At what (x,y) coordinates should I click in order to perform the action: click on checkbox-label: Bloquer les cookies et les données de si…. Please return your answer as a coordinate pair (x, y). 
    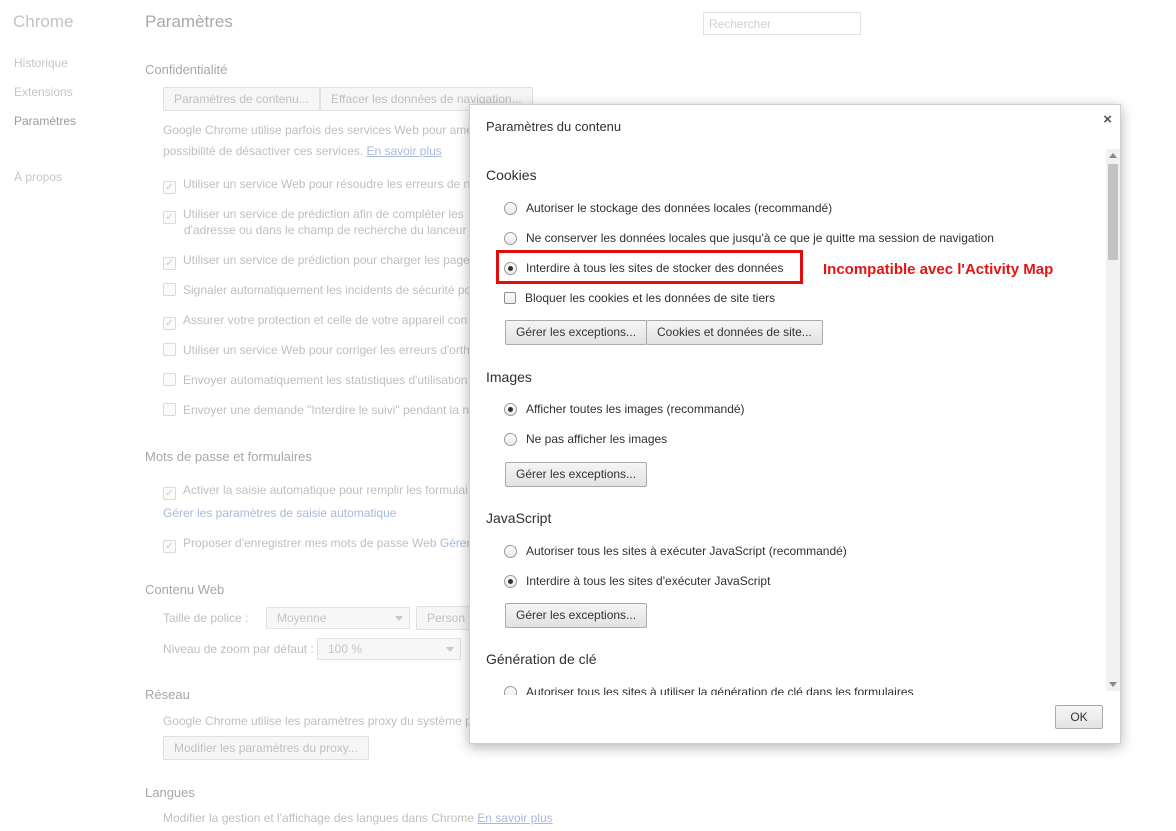
    Looking at the image, I should click on (650, 298).